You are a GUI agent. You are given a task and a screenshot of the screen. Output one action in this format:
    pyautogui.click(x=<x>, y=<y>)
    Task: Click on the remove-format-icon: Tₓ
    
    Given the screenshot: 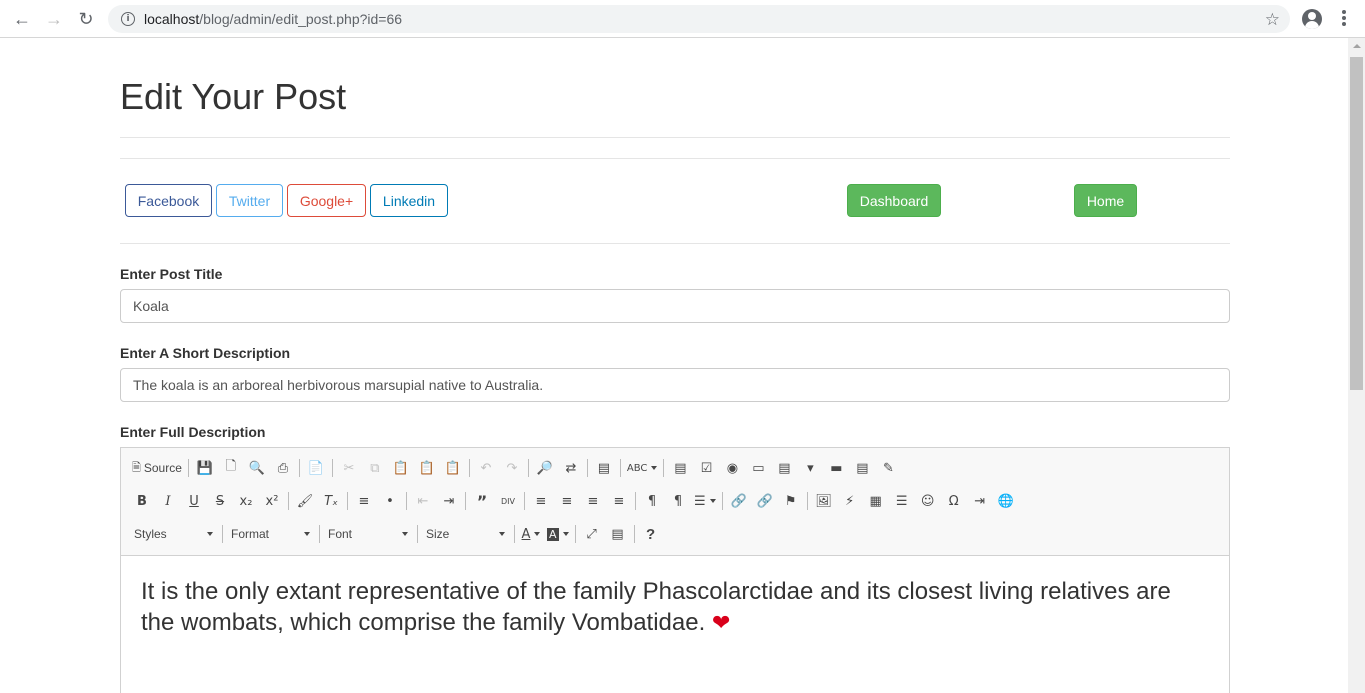 What is the action you would take?
    pyautogui.click(x=331, y=501)
    